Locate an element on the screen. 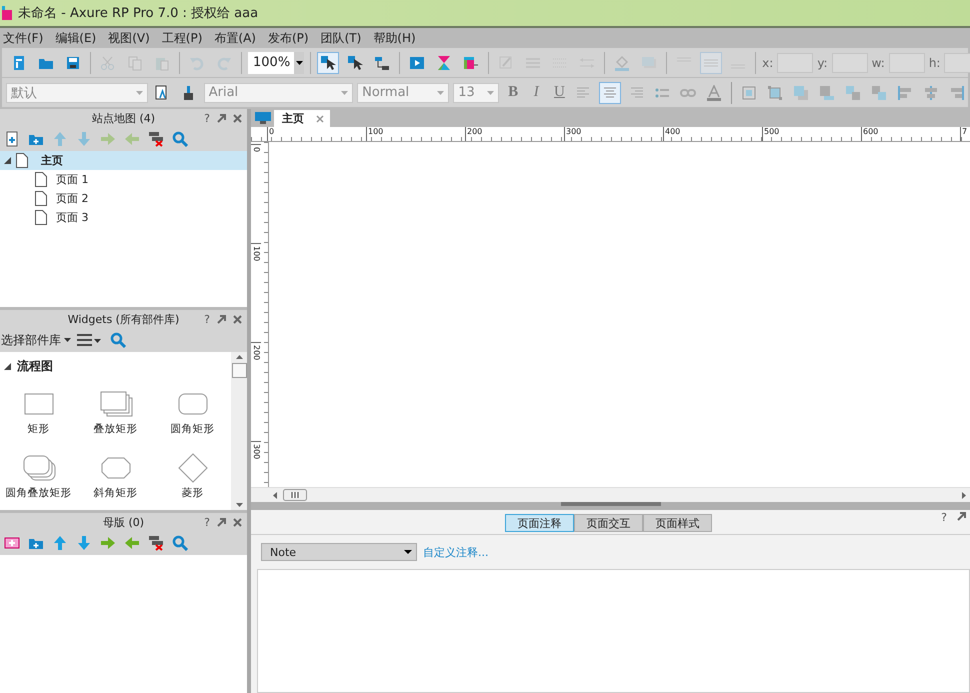  scroll-thumb is located at coordinates (239, 370).